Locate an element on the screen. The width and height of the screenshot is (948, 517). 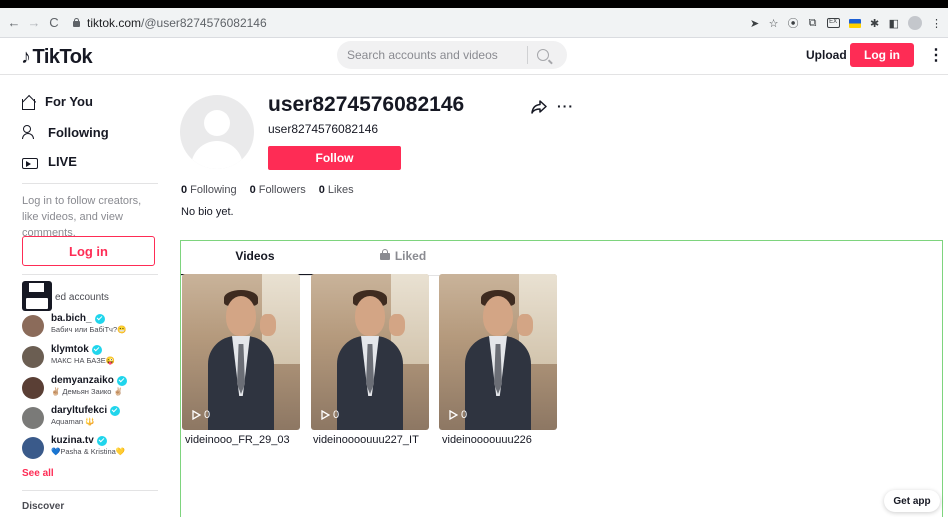
suggested-account: demyanzaiko ✌🏼 Демьян Заико ✌🏼 is located at coordinates (74, 387).